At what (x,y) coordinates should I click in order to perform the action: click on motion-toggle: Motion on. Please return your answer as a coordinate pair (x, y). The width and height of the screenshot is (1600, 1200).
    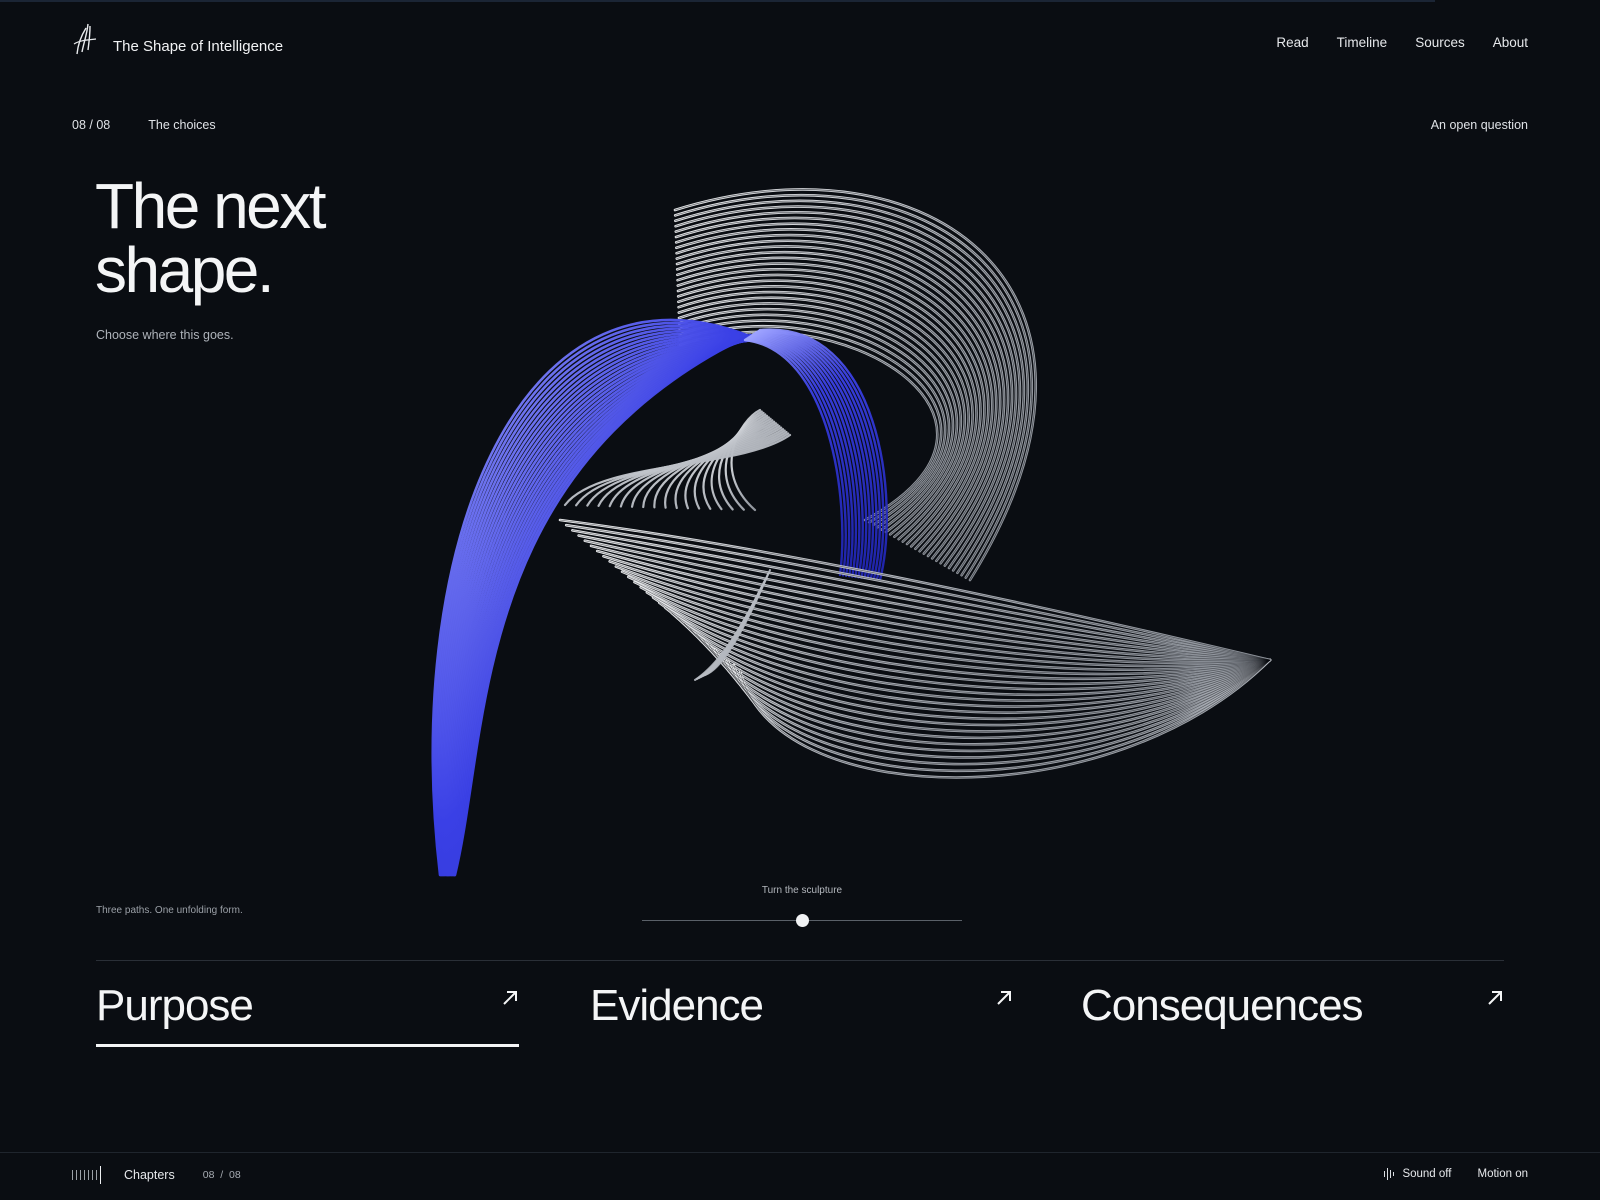
    Looking at the image, I should click on (1502, 1174).